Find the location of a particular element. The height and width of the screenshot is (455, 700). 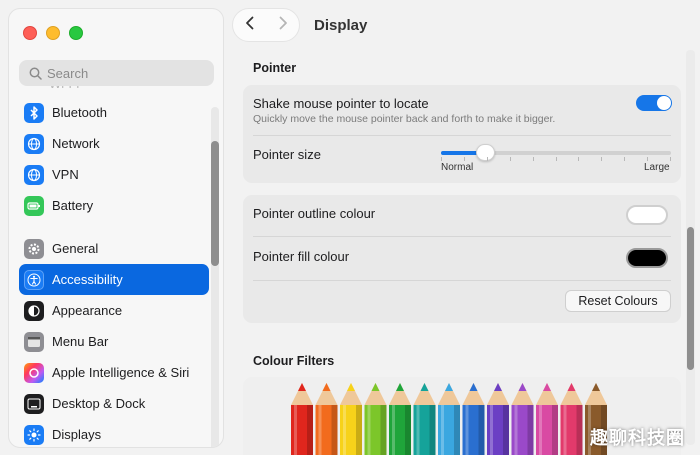

accessibility-icon is located at coordinates (34, 279).